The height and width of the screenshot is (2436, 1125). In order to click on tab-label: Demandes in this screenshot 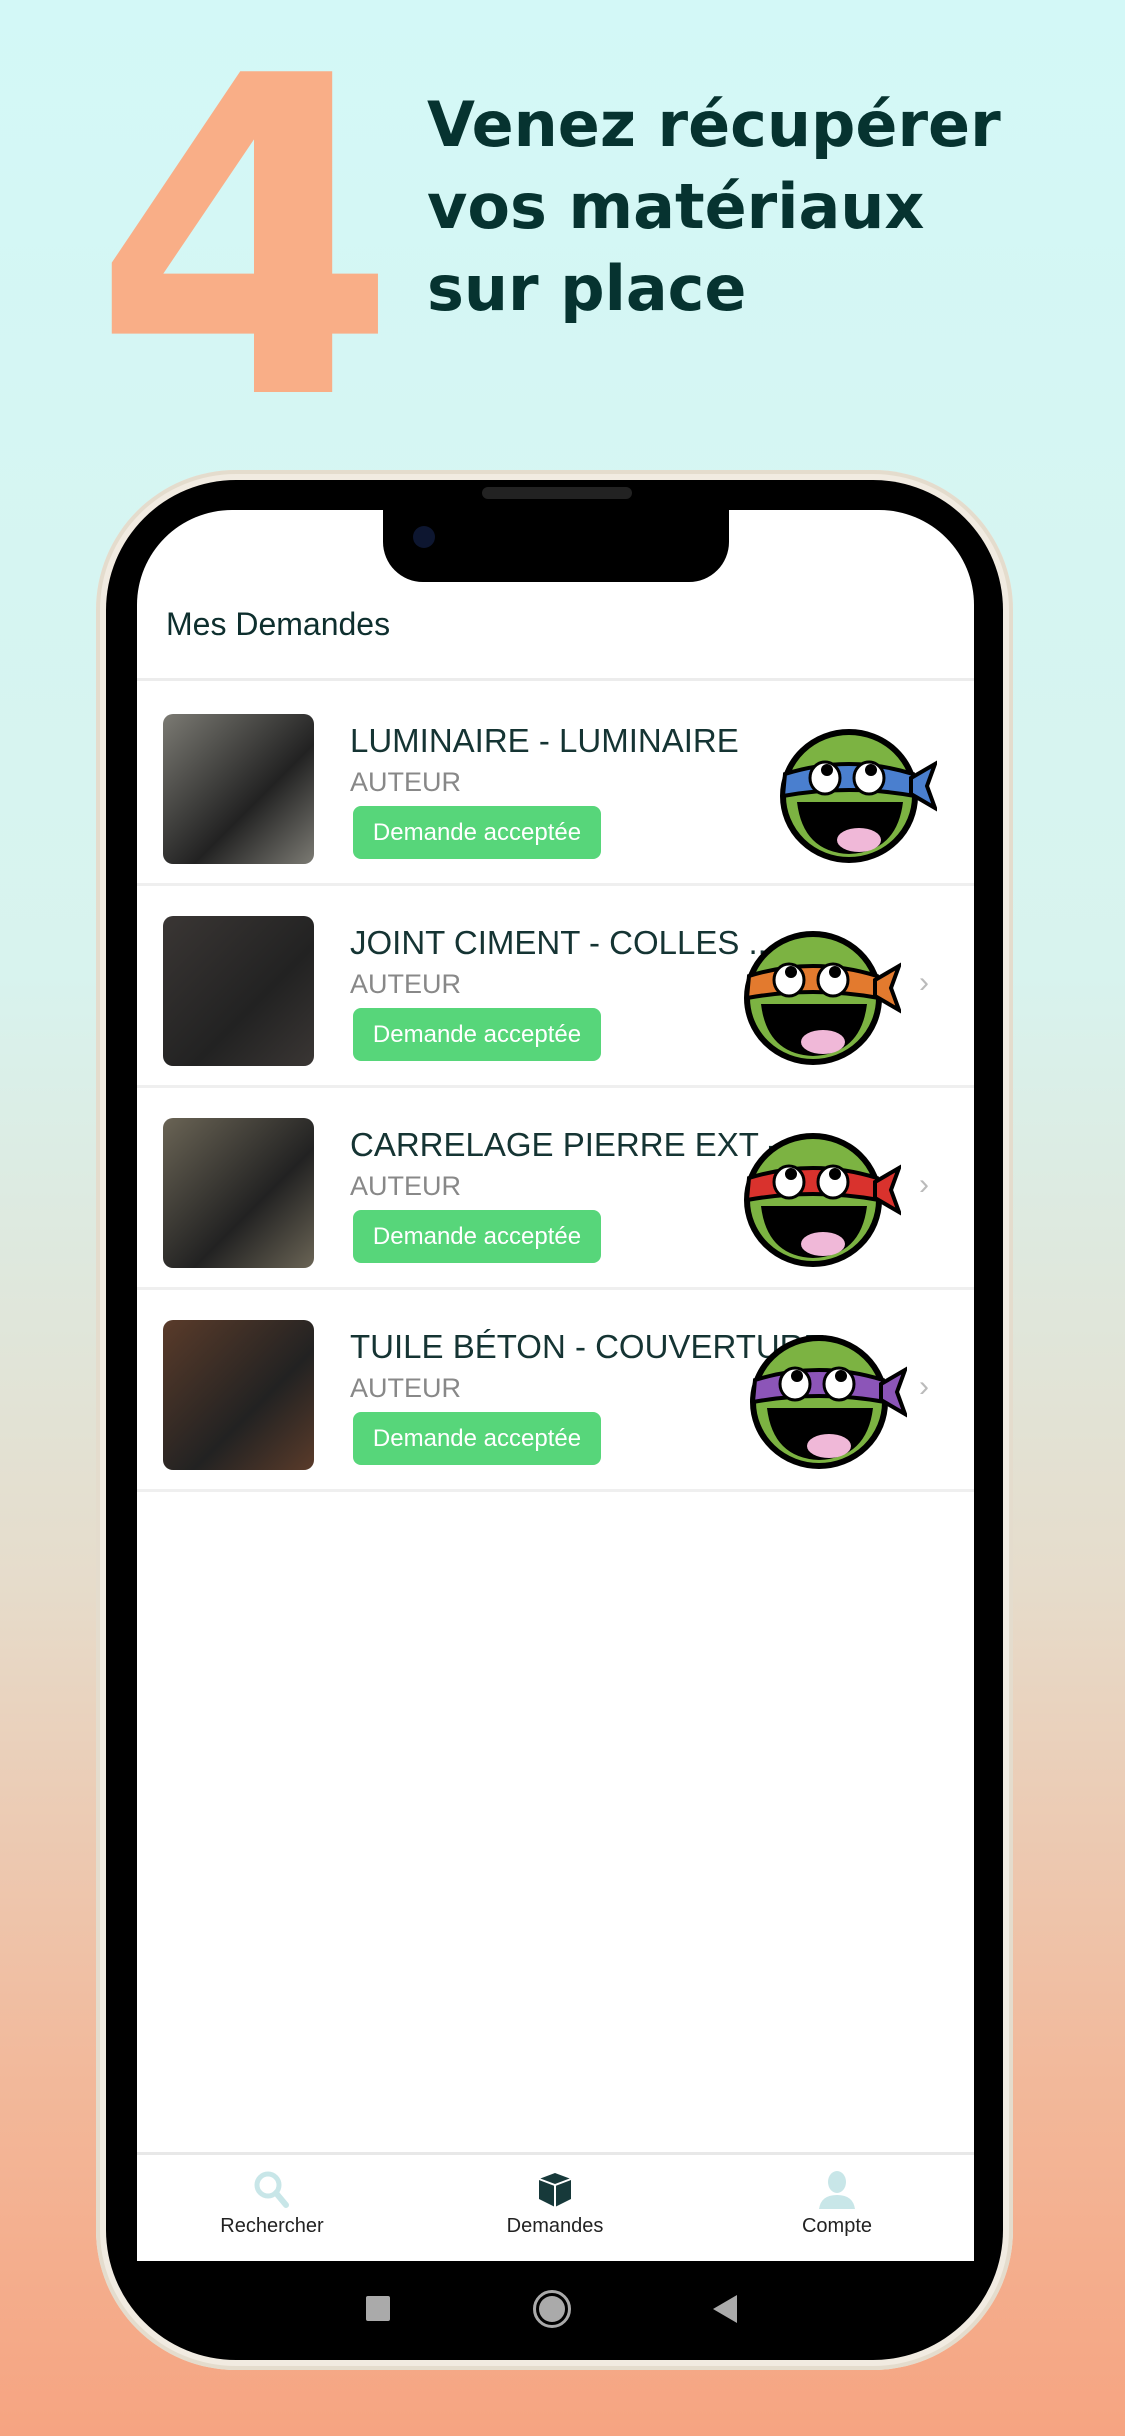, I will do `click(555, 2226)`.